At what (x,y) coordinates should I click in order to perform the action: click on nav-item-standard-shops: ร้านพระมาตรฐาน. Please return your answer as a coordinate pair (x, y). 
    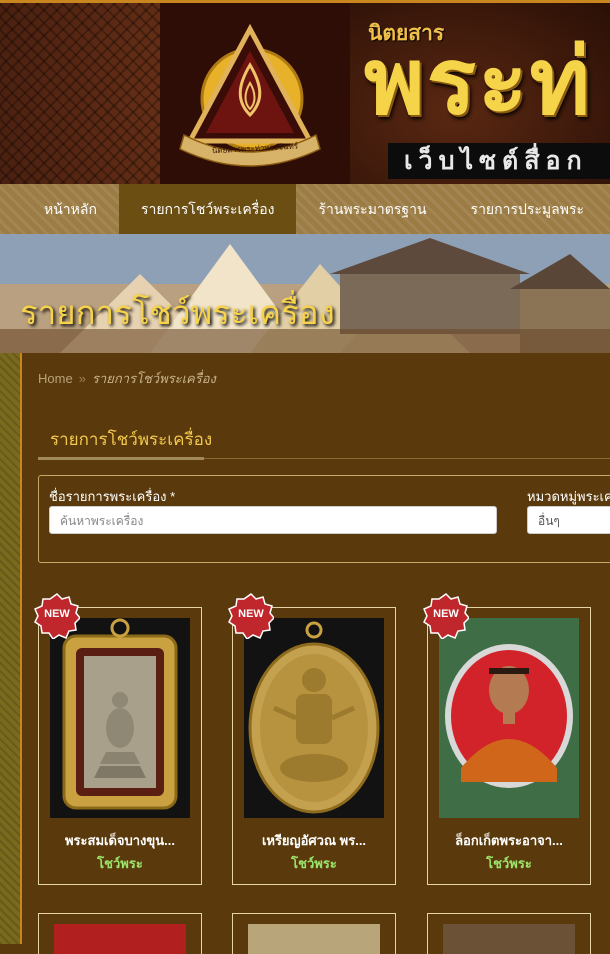
    Looking at the image, I should click on (372, 209).